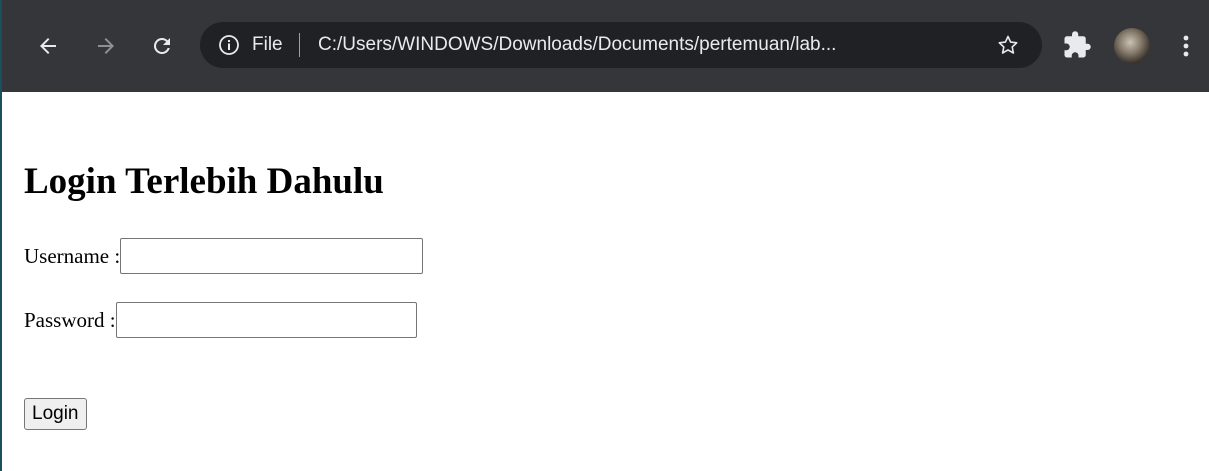 Image resolution: width=1209 pixels, height=471 pixels. What do you see at coordinates (267, 45) in the screenshot?
I see `site-info-chip-label: File` at bounding box center [267, 45].